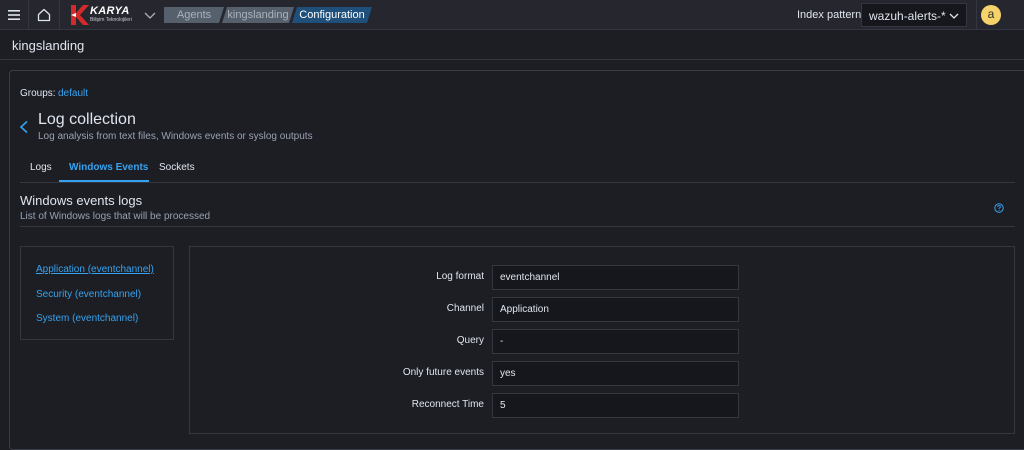 The image size is (1024, 450). I want to click on index-pattern-value: wazuh-alerts-*, so click(907, 16).